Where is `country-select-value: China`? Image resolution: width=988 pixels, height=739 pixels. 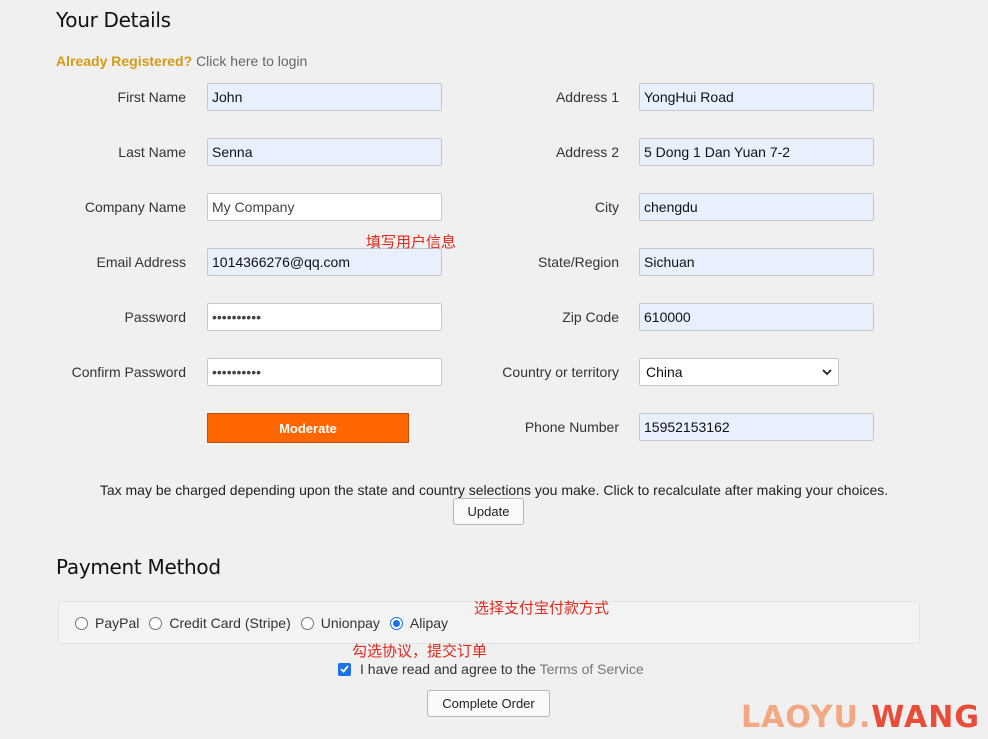
country-select-value: China is located at coordinates (664, 372).